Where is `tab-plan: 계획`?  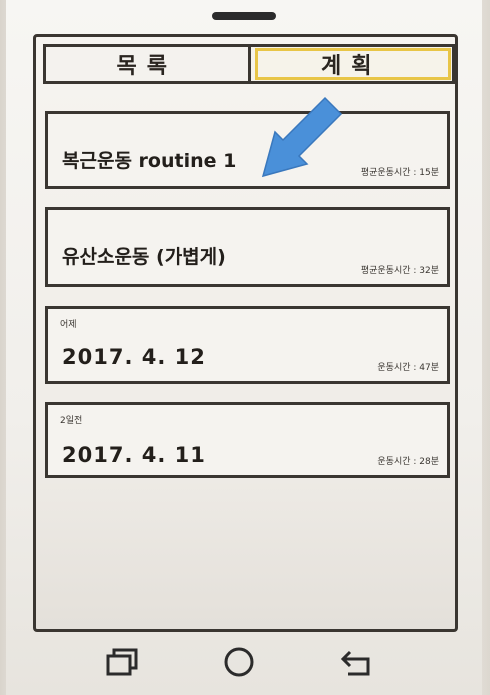 tab-plan: 계획 is located at coordinates (352, 64).